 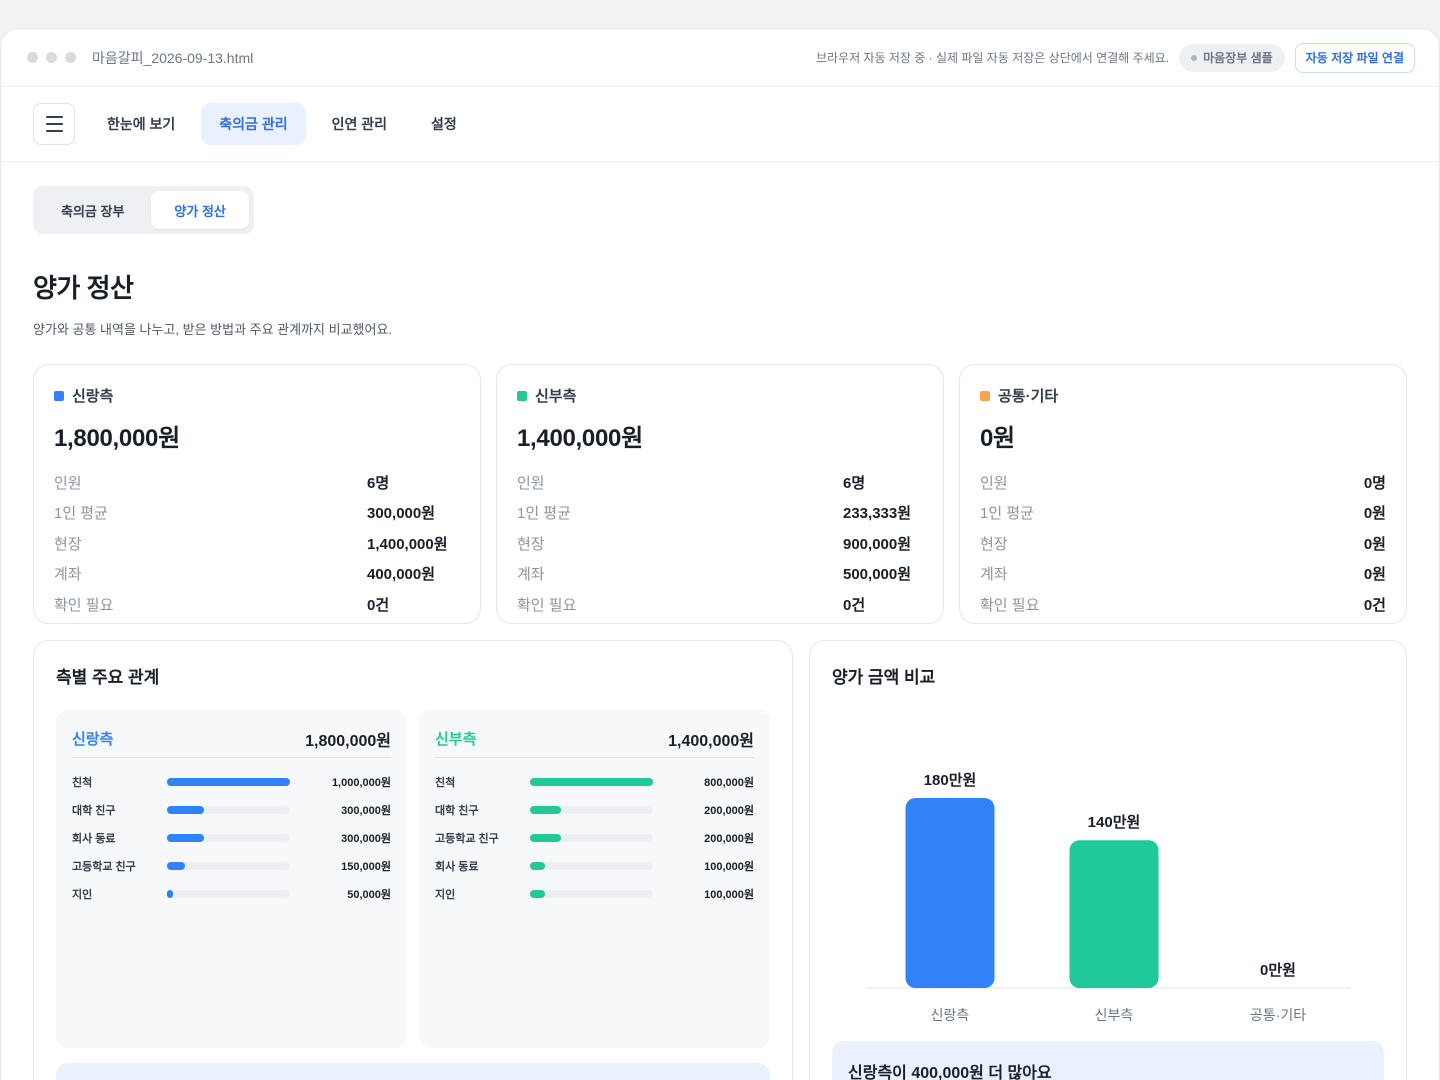 I want to click on bride-color-swatch, so click(x=522, y=395).